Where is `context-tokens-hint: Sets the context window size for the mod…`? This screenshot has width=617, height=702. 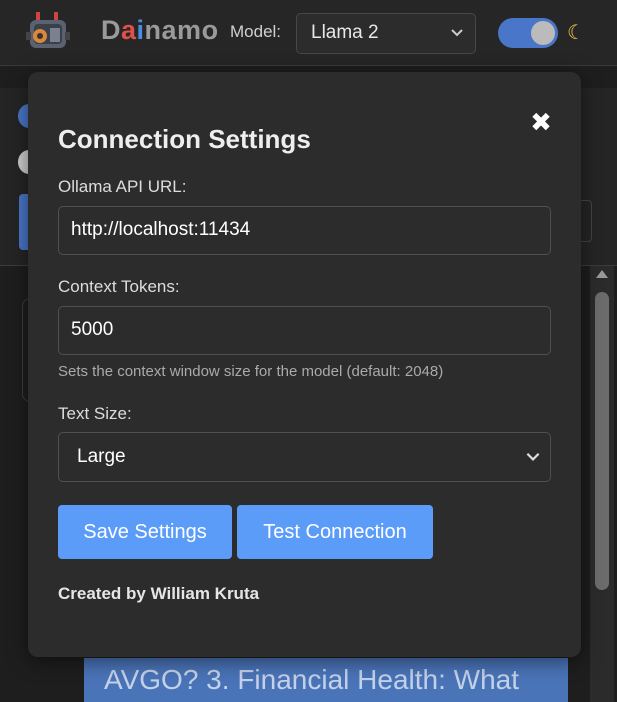 context-tokens-hint: Sets the context window size for the mod… is located at coordinates (251, 371).